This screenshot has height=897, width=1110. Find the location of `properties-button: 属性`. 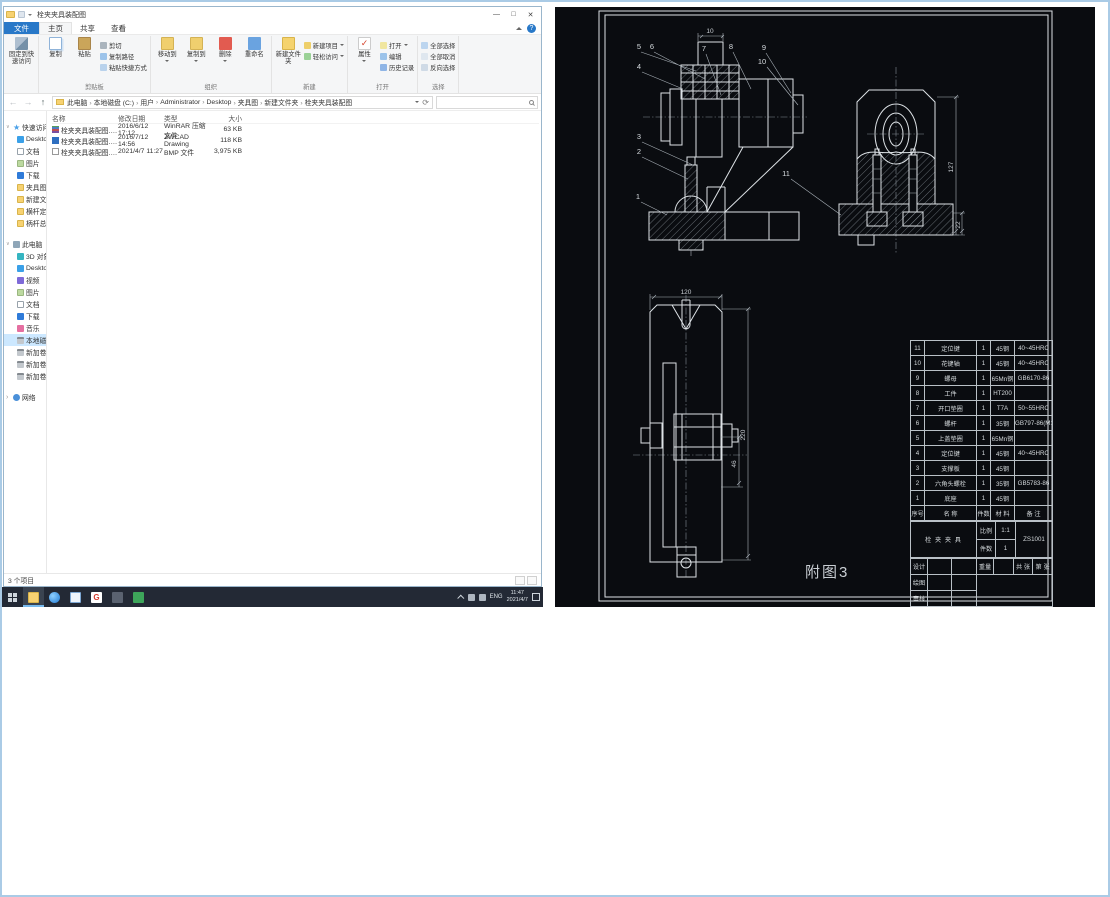

properties-button: 属性 is located at coordinates (364, 50).